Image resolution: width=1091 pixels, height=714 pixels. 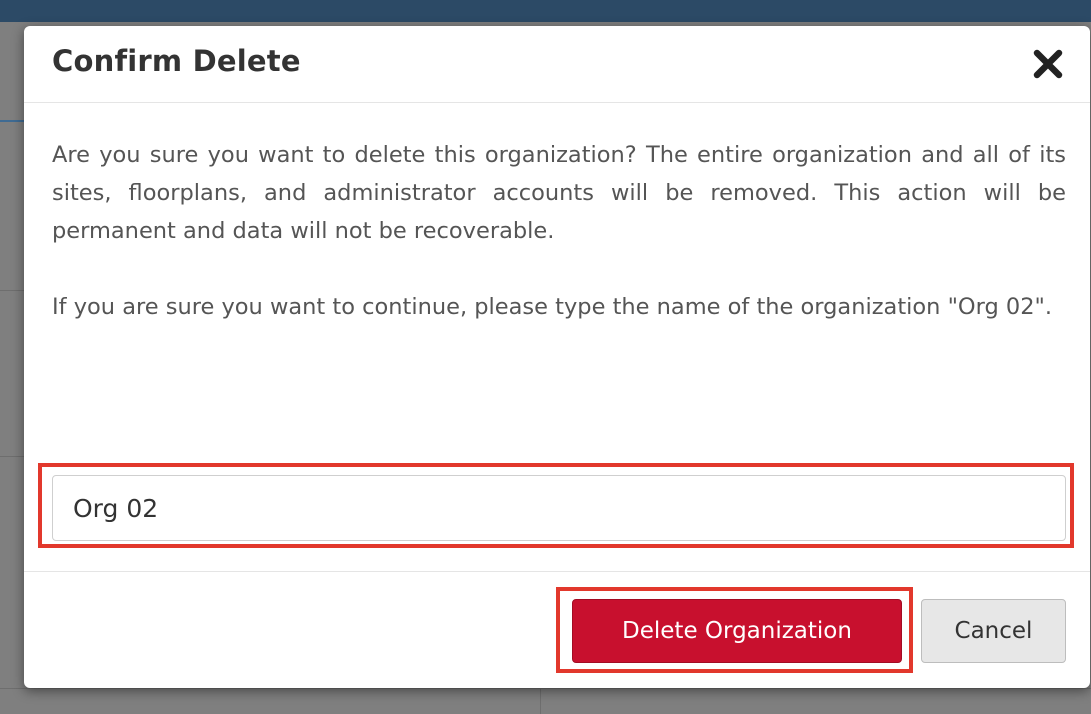 What do you see at coordinates (176, 61) in the screenshot?
I see `dialog-title: Confirm Delete` at bounding box center [176, 61].